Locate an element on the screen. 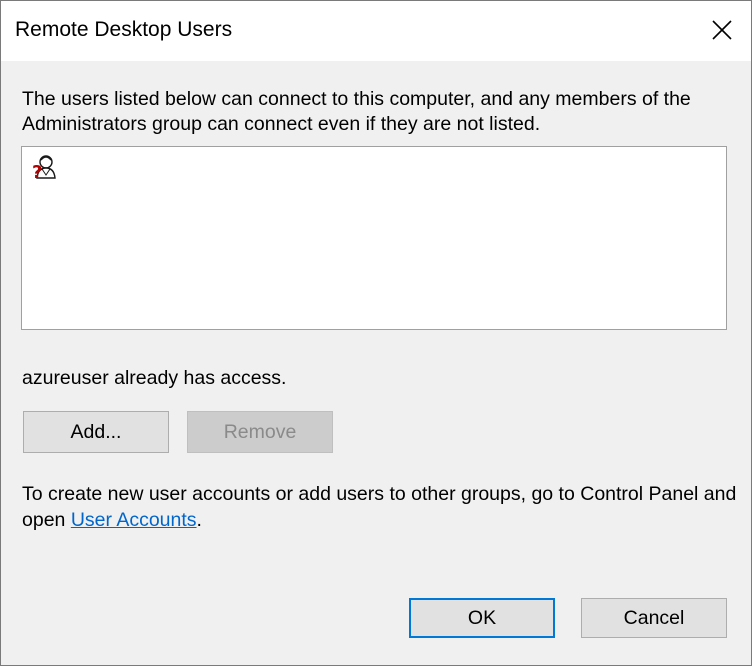 This screenshot has height=666, width=752. close-icon is located at coordinates (722, 30).